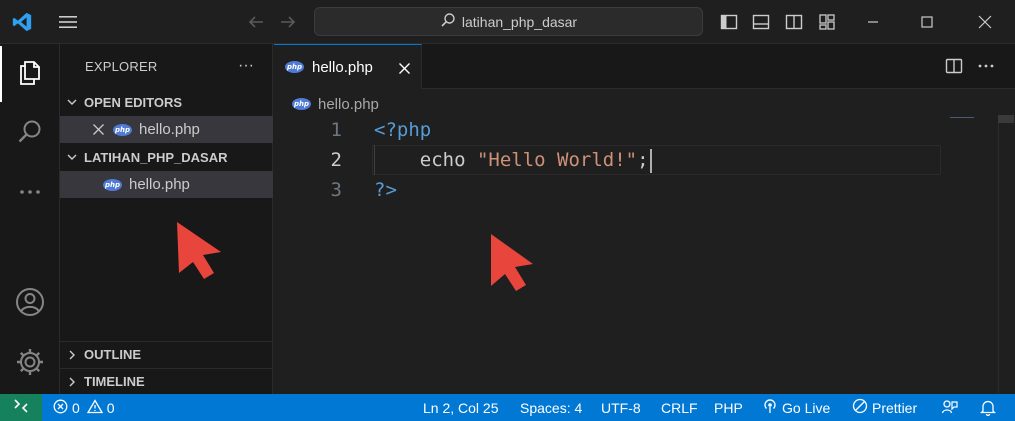 This screenshot has width=1015, height=421. I want to click on remote-icon, so click(21, 407).